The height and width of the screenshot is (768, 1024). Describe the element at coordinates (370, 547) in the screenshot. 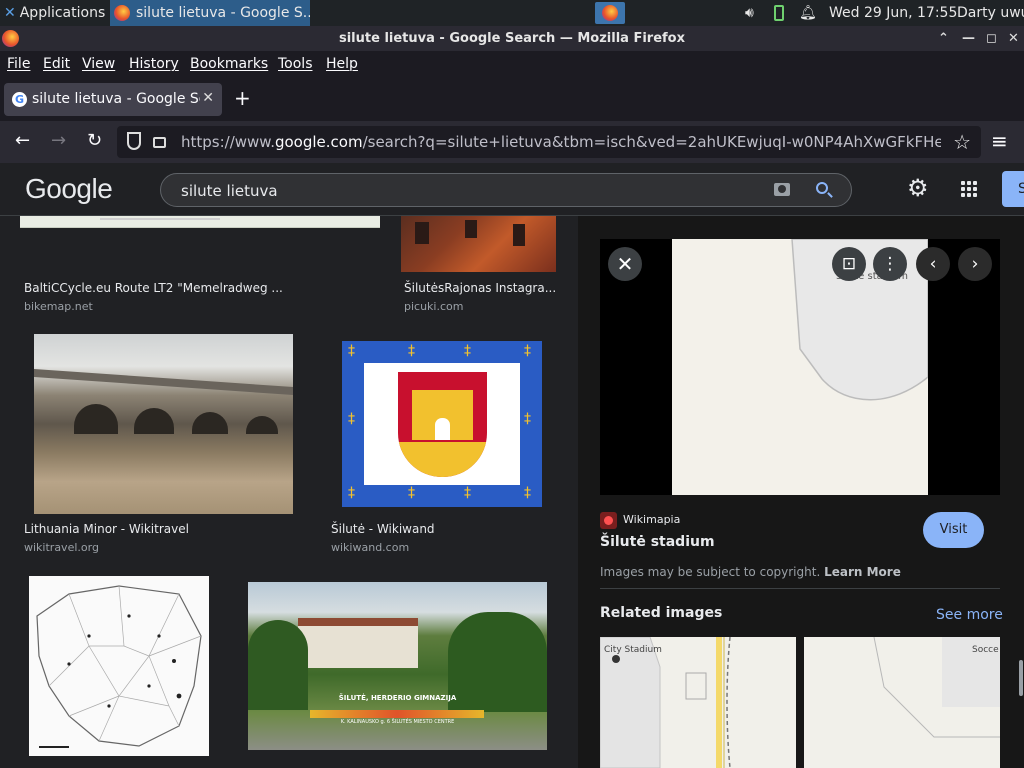

I see `result-source: wikiwand.com` at that location.